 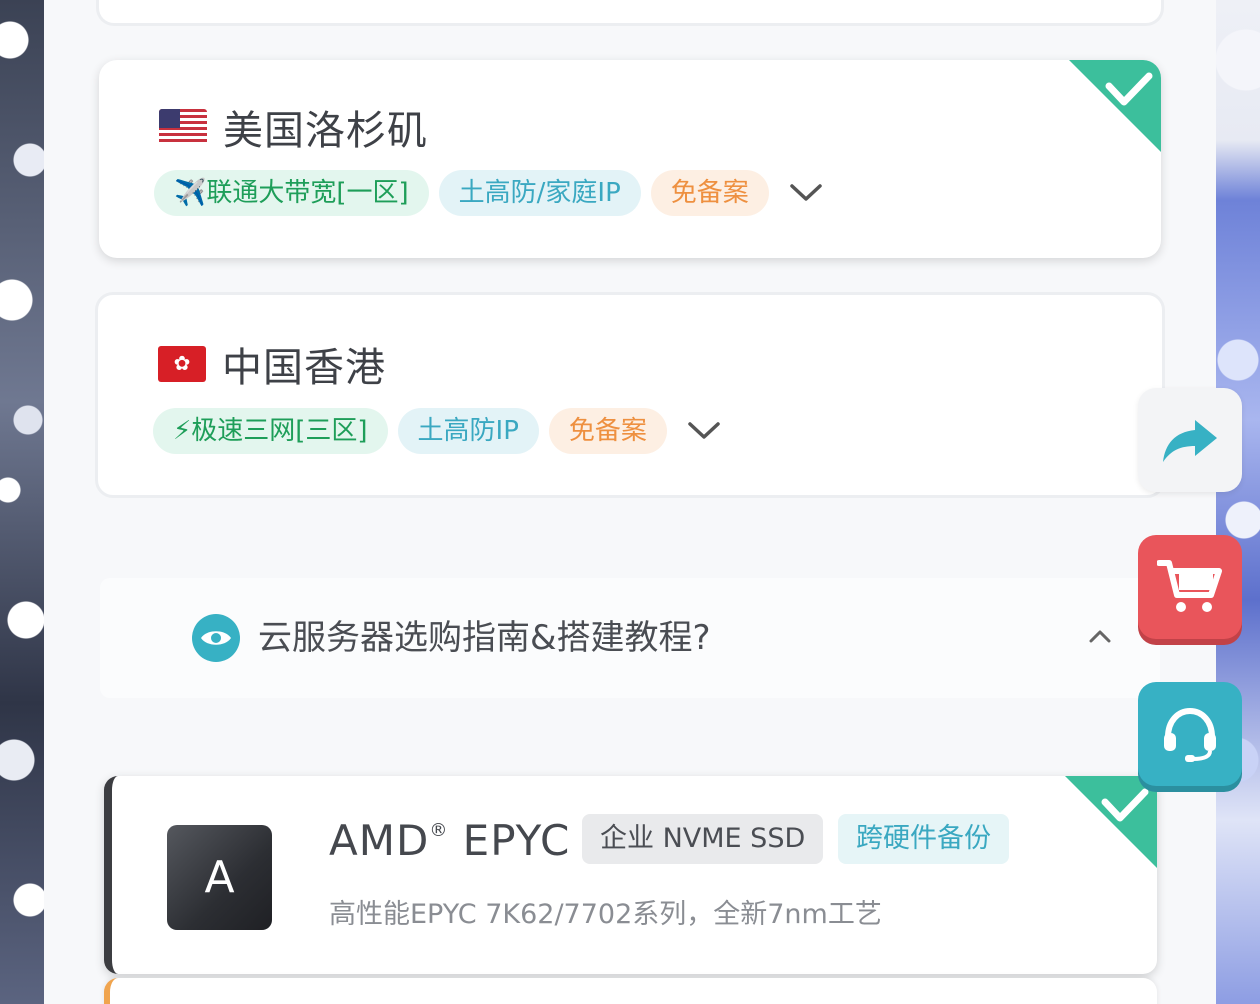 I want to click on cpu-name: AMD® EPYC, so click(x=450, y=840).